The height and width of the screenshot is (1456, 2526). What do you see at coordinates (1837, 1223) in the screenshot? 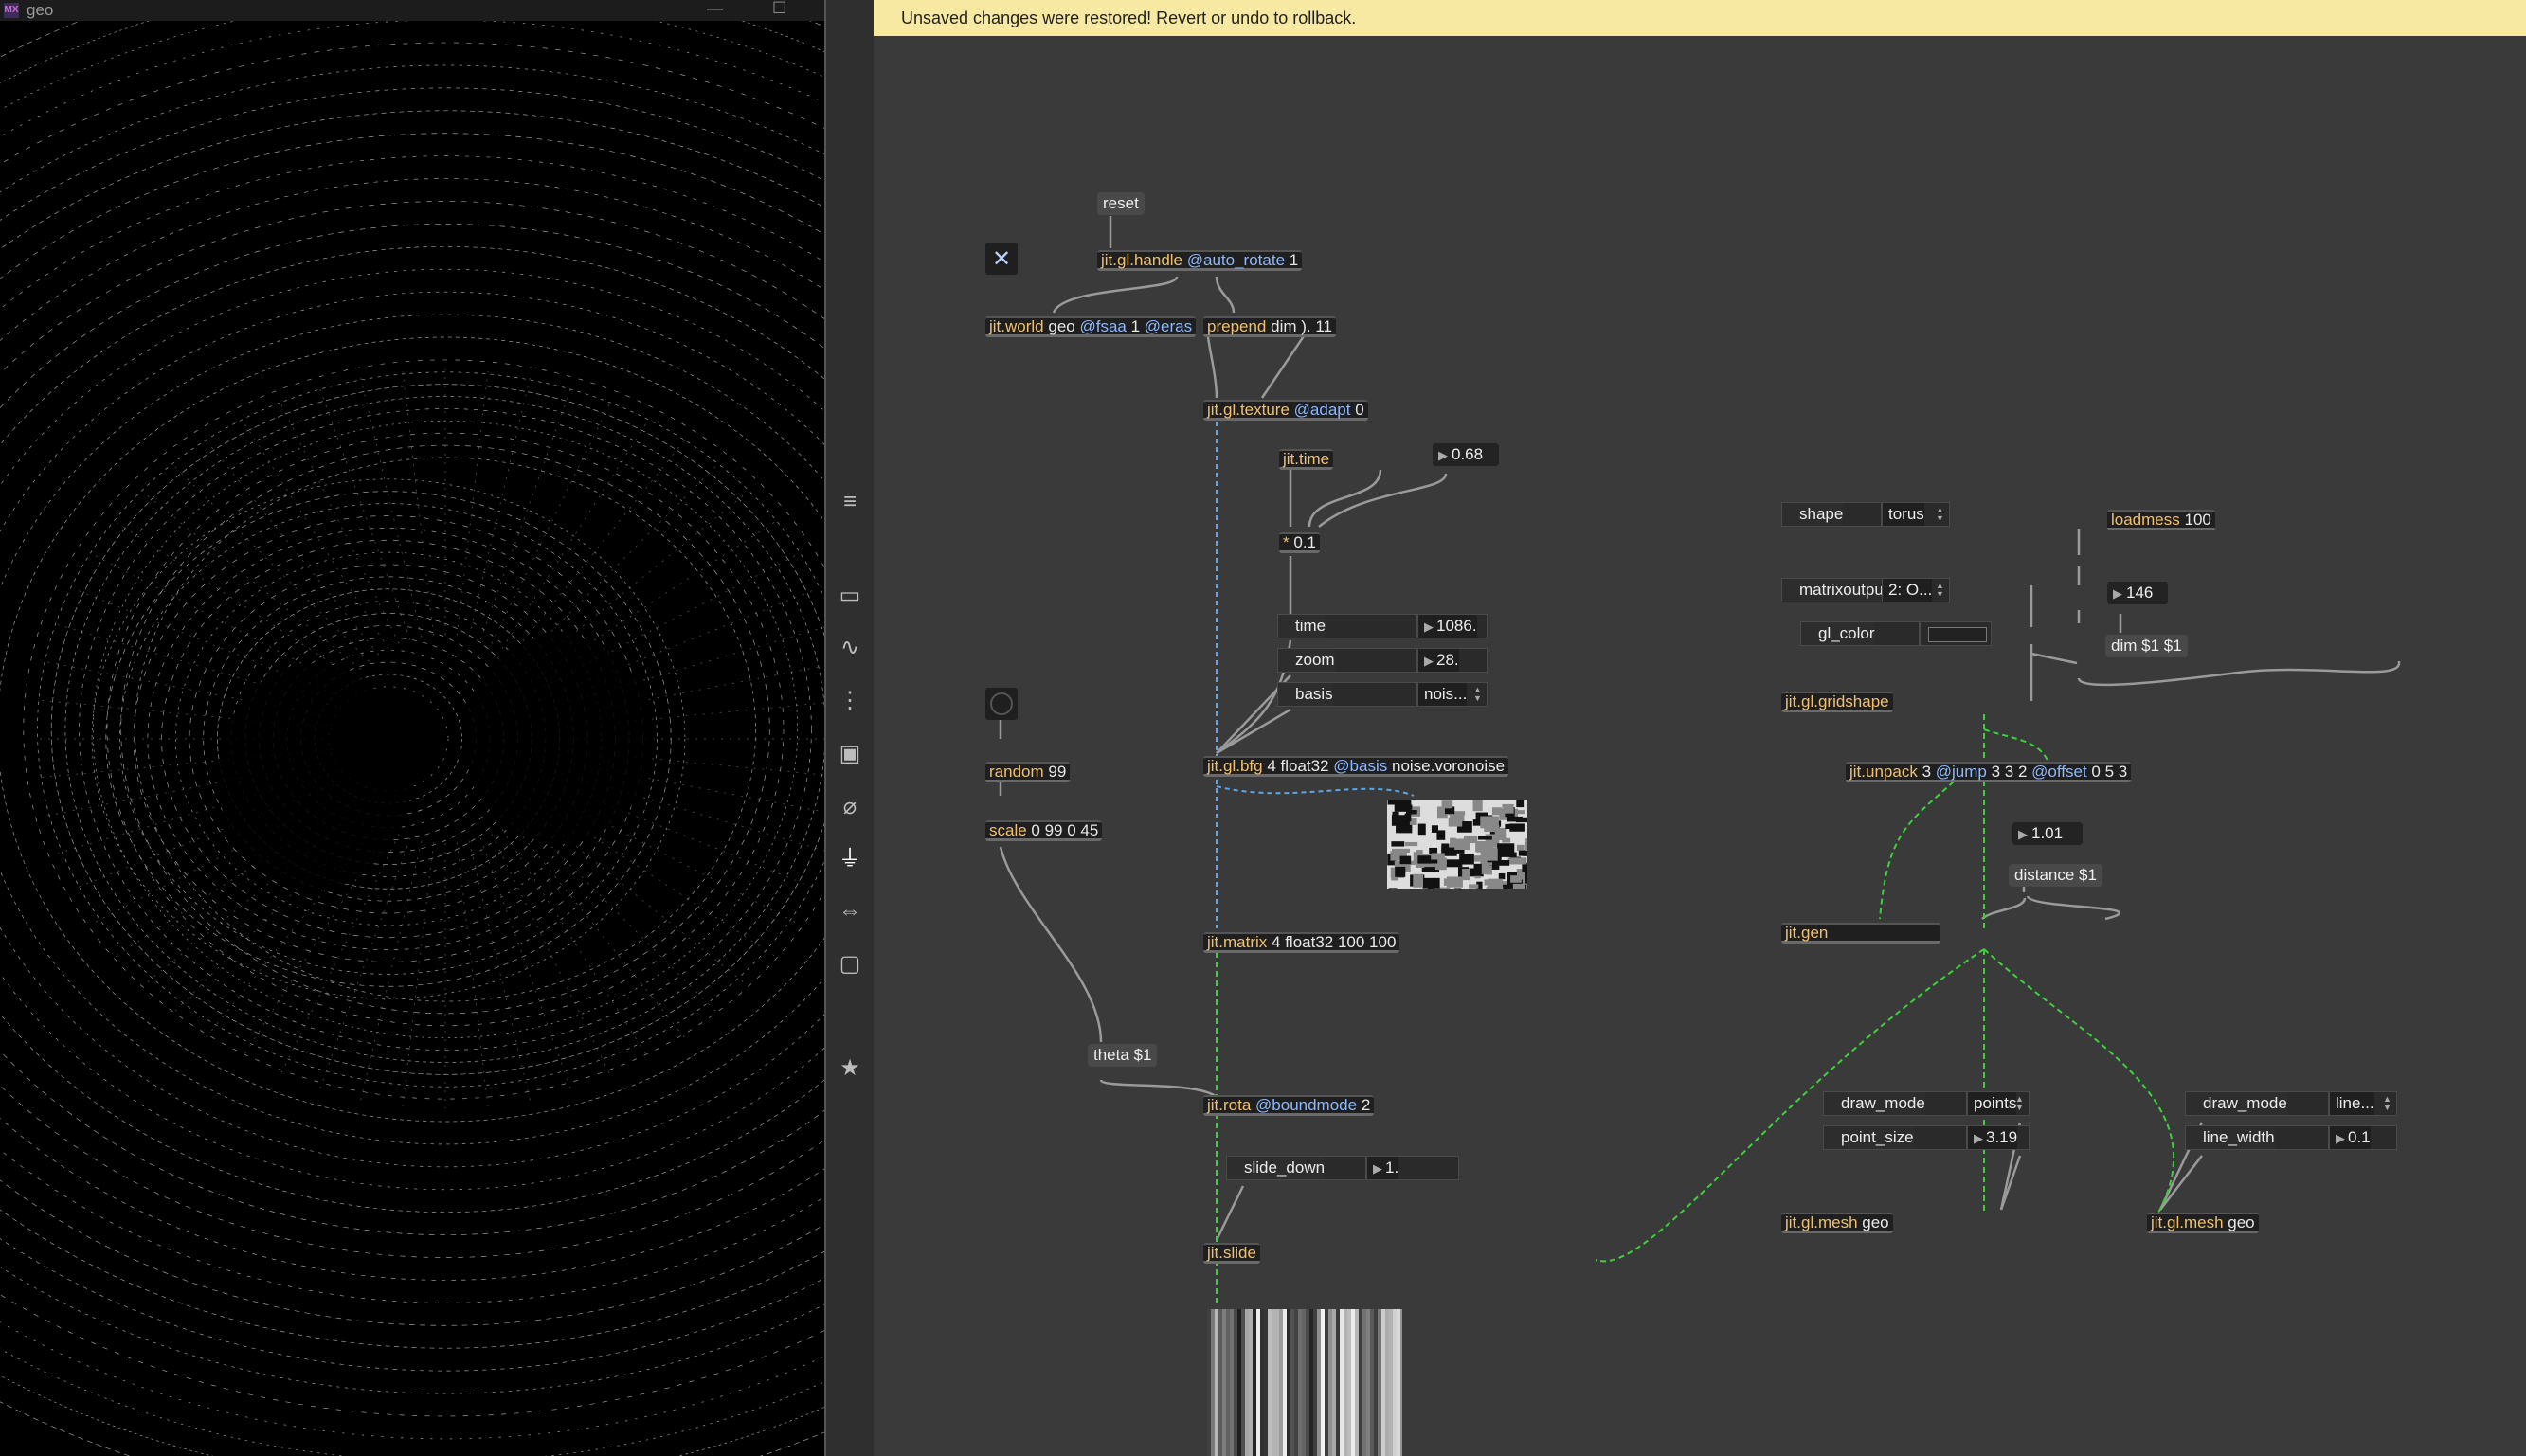
I see `jit-gl-mesh-points-object: jit.gl.mesh geo` at bounding box center [1837, 1223].